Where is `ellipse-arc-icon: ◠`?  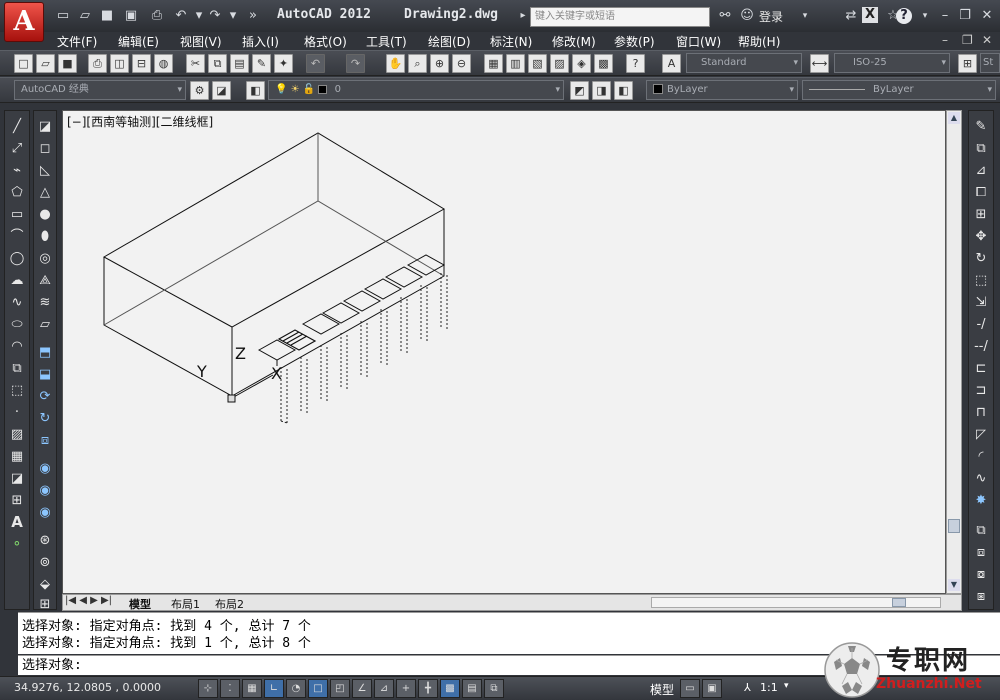 ellipse-arc-icon: ◠ is located at coordinates (17, 346).